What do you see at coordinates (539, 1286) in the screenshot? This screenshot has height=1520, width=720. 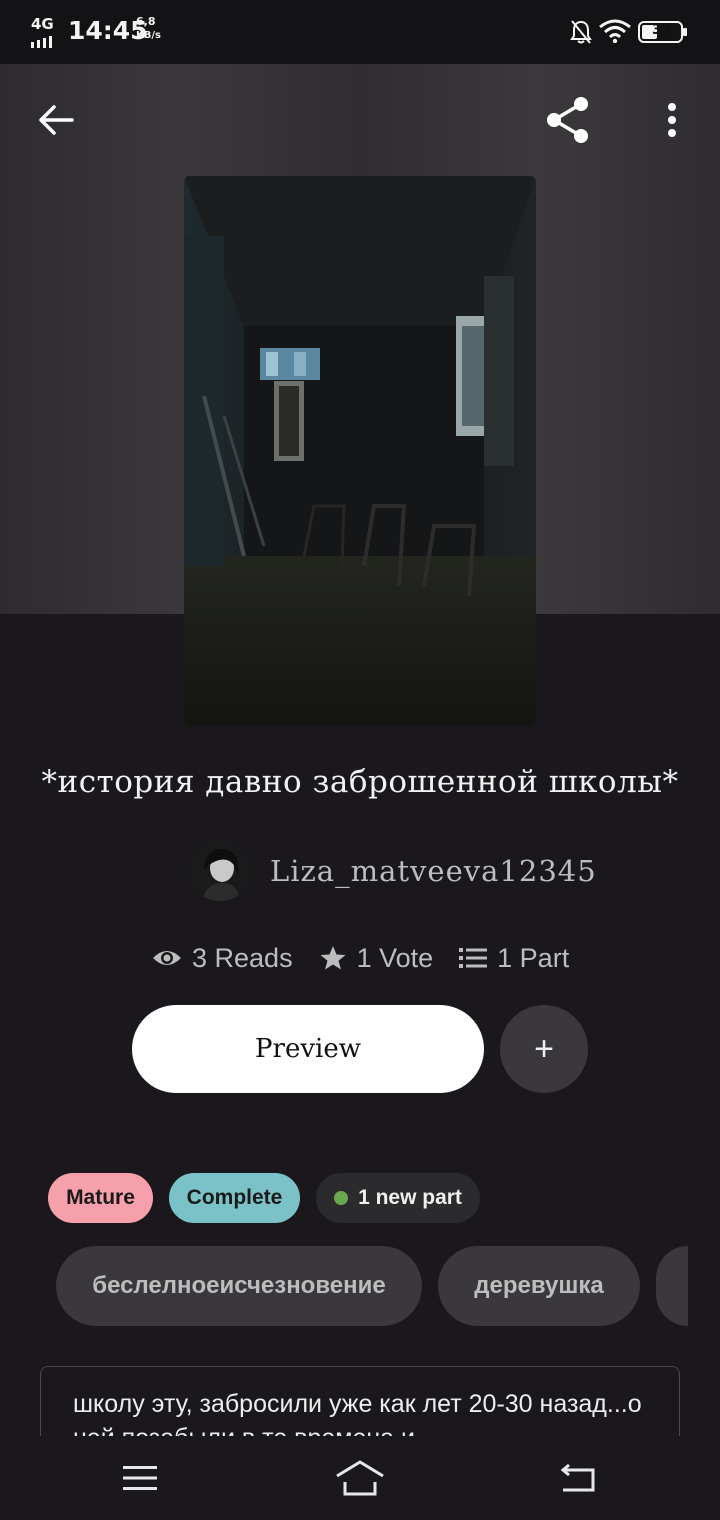 I see `tag-chip: деревушка` at bounding box center [539, 1286].